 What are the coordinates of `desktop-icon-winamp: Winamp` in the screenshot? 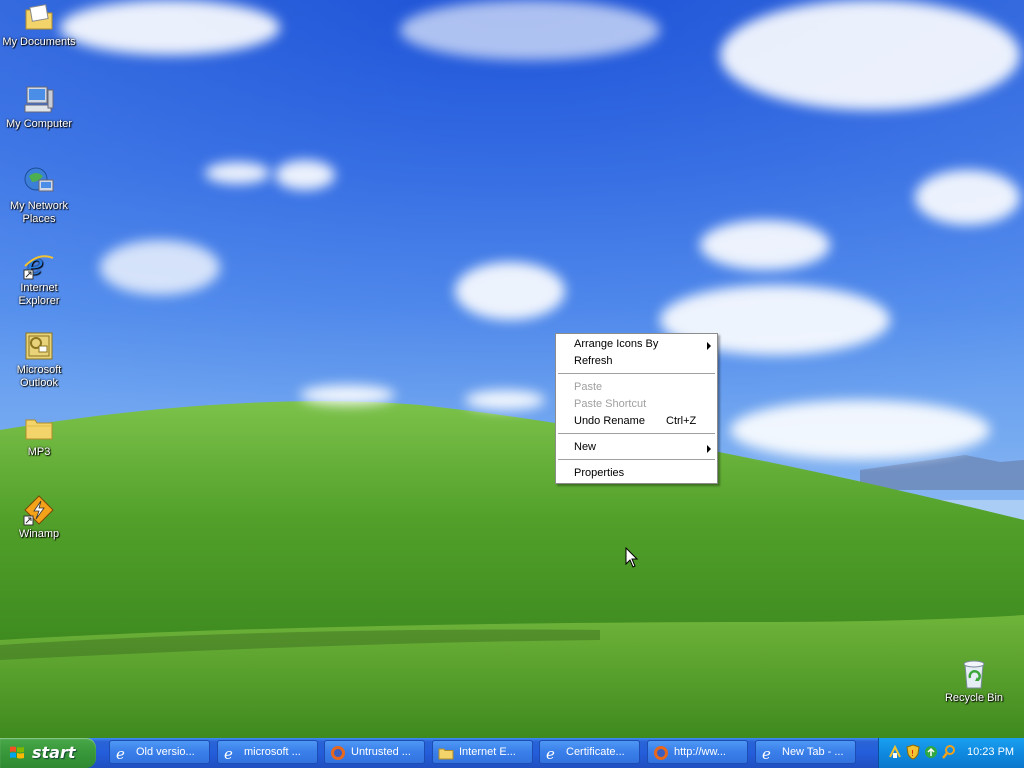 It's located at (39, 517).